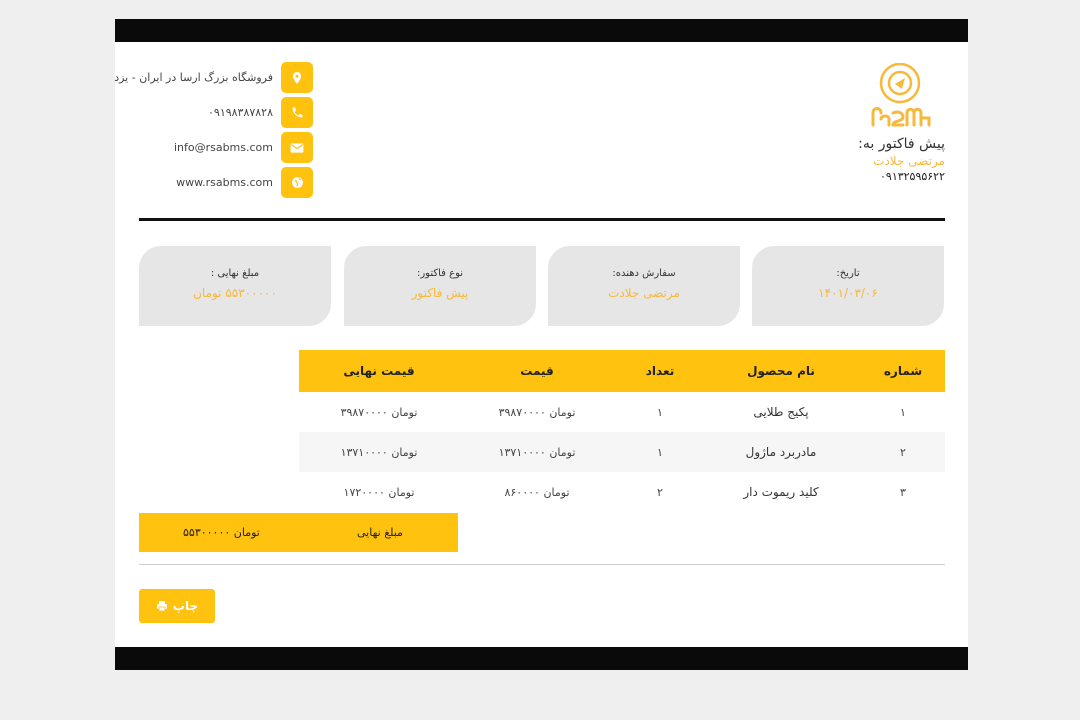  What do you see at coordinates (901, 144) in the screenshot?
I see `invoice-to-label: پیش فاکتور به:` at bounding box center [901, 144].